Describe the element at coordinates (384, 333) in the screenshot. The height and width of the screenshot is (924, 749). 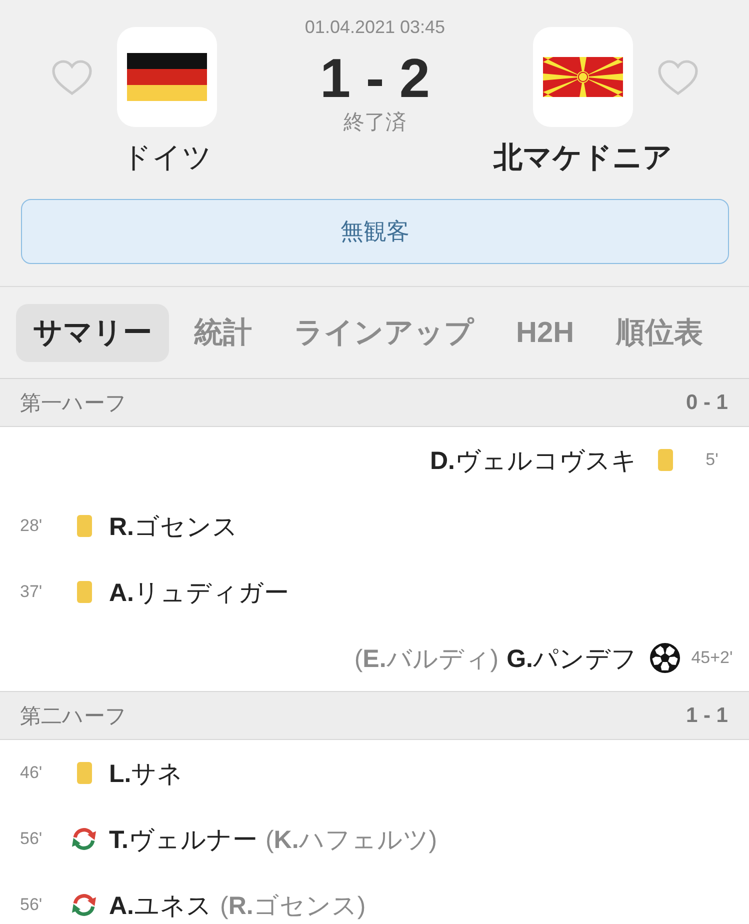
I see `tab: ラインアップ` at that location.